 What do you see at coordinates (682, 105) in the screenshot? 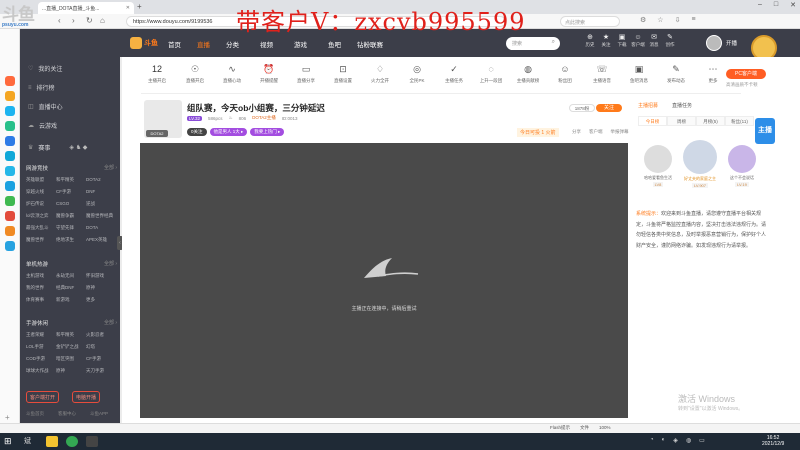
I see `tab-task: 直播任务` at bounding box center [682, 105].